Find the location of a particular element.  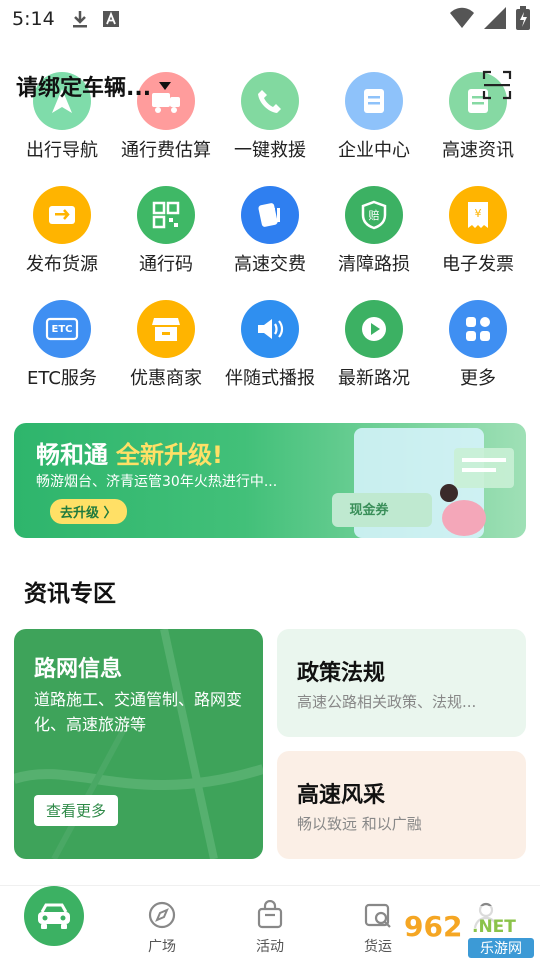

cargo-search-icon is located at coordinates (377, 915).